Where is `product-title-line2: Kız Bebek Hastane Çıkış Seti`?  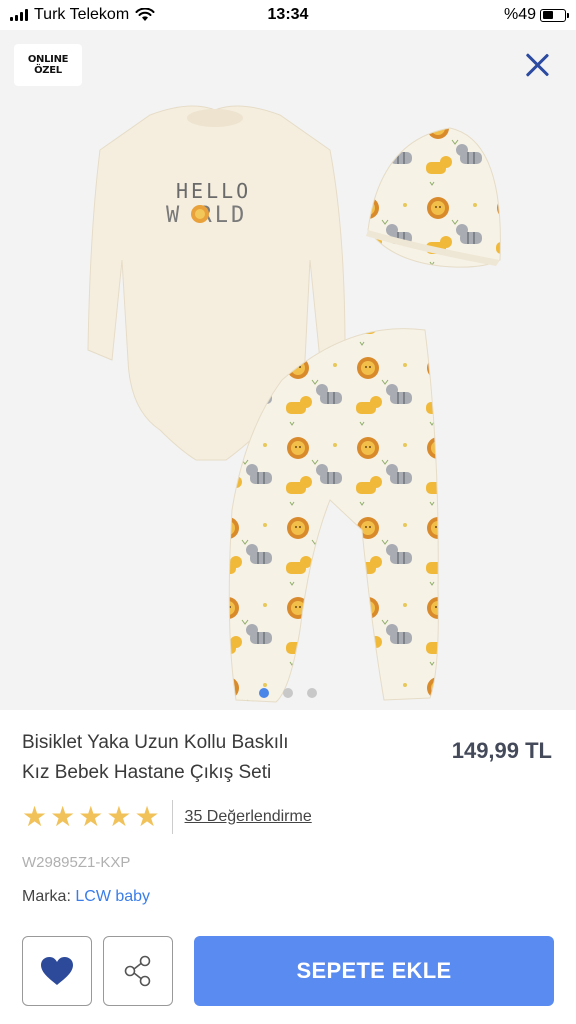 product-title-line2: Kız Bebek Hastane Çıkış Seti is located at coordinates (147, 772).